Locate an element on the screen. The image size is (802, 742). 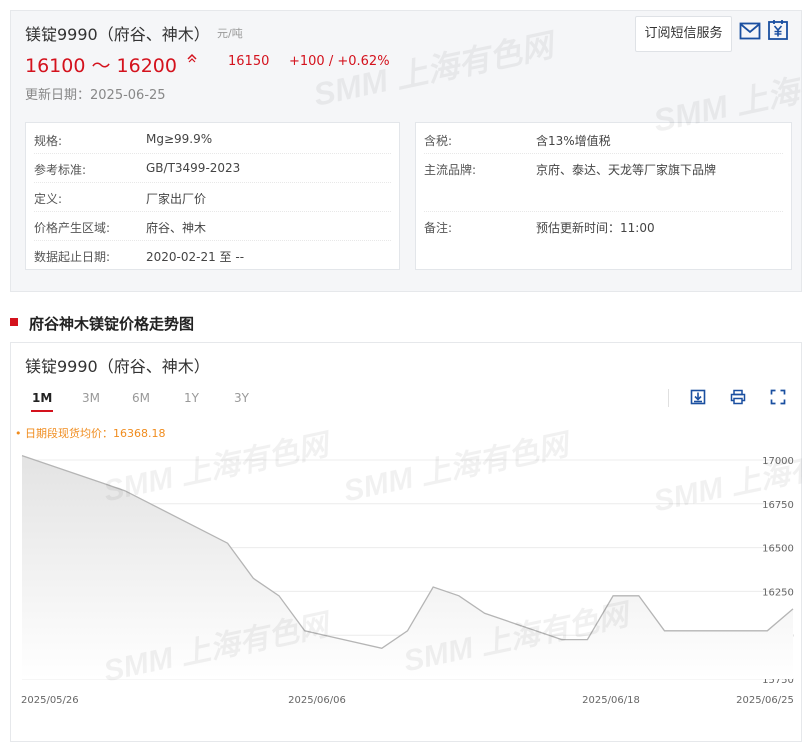
spec-value: 预估更新时间：11:00 is located at coordinates (595, 228).